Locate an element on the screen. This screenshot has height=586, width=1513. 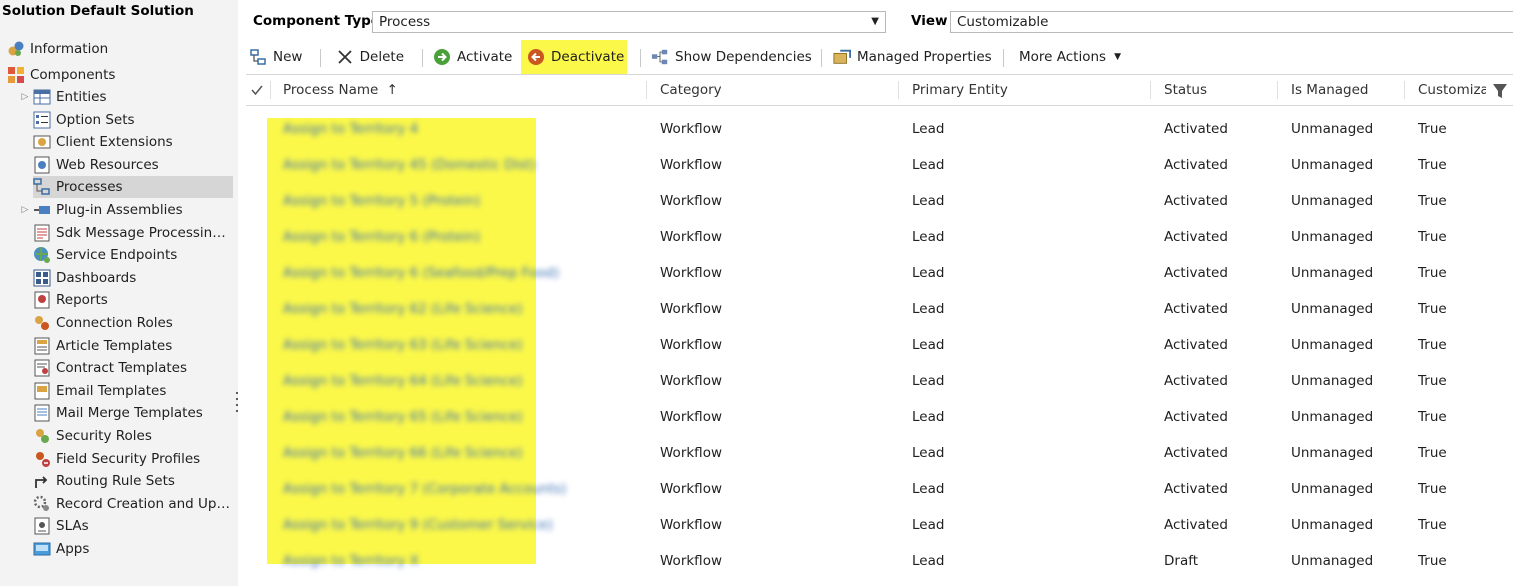
new-button: New is located at coordinates (280, 57).